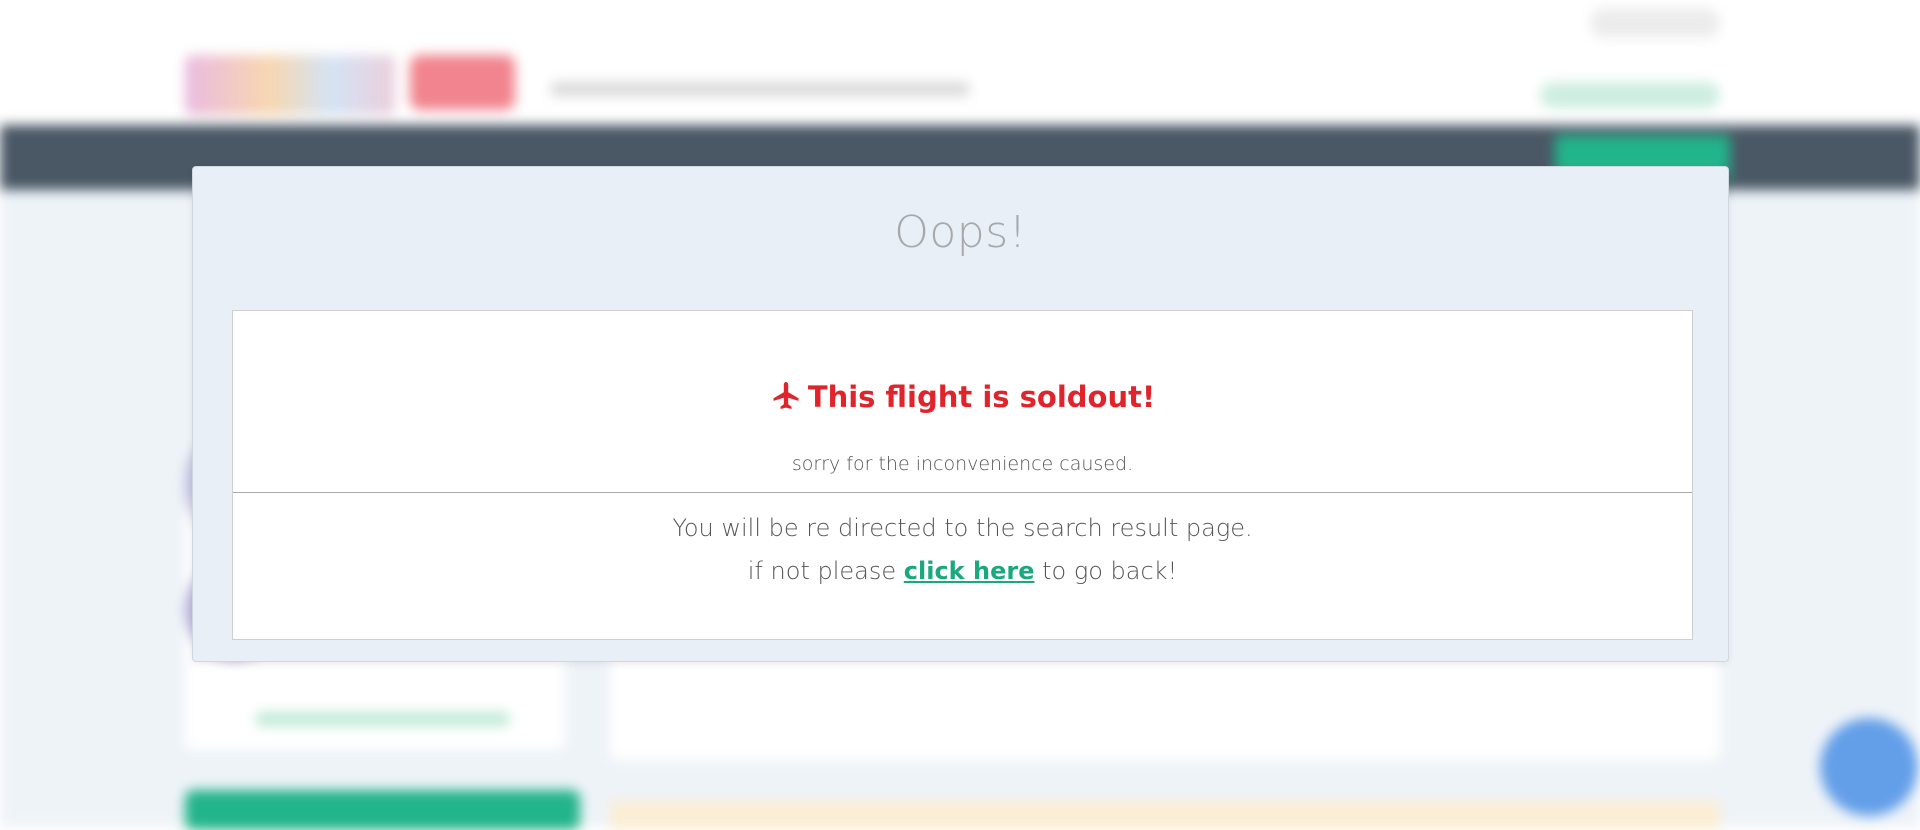  What do you see at coordinates (462, 82) in the screenshot?
I see `bg-logo-badge` at bounding box center [462, 82].